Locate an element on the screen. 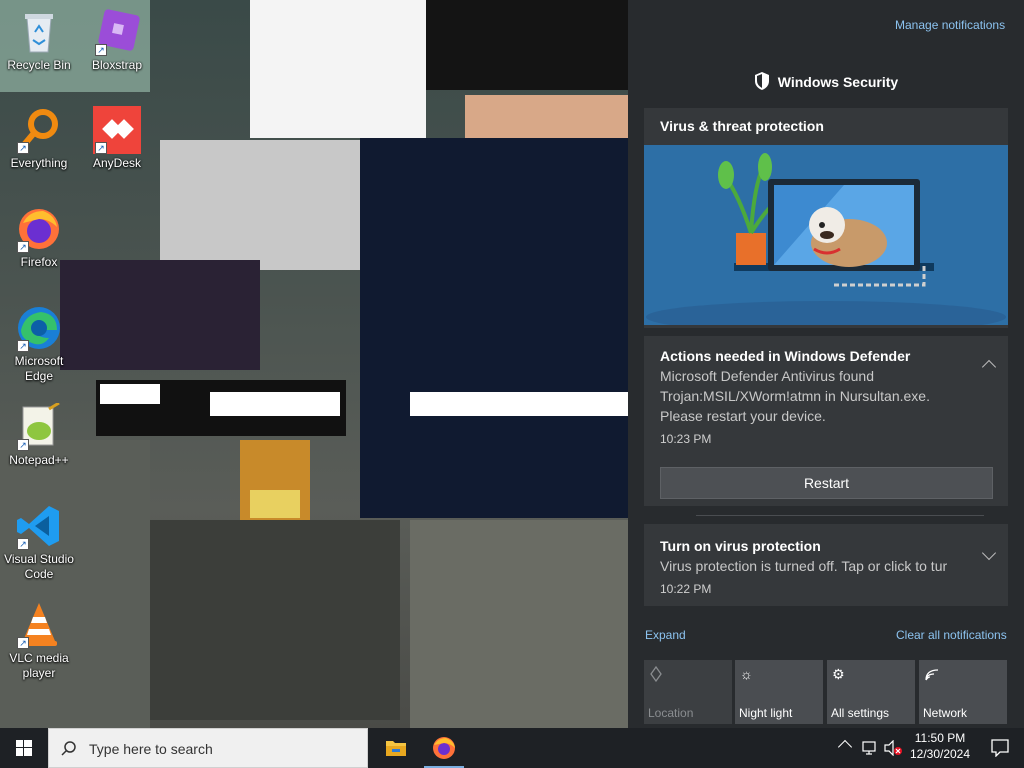 The width and height of the screenshot is (1024, 768). anydesk-icon: ↗ is located at coordinates (117, 130).